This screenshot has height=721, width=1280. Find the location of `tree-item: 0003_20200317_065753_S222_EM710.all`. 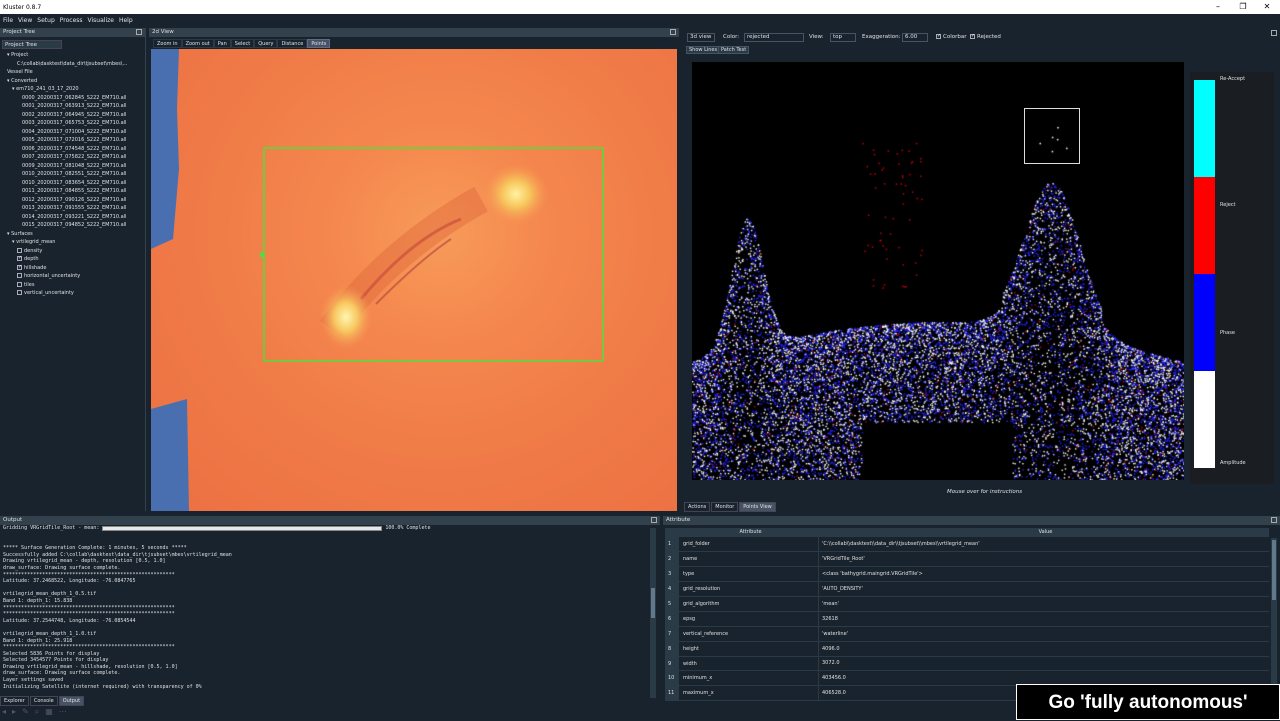

tree-item: 0003_20200317_065753_S222_EM710.all is located at coordinates (73, 123).